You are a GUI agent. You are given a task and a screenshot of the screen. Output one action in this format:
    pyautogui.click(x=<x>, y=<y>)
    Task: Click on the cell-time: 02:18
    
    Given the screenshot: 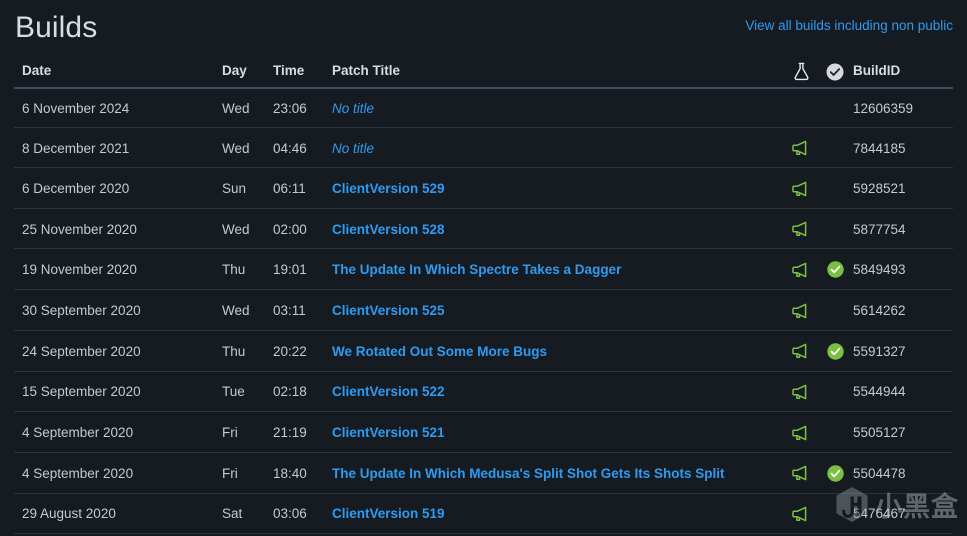 What is the action you would take?
    pyautogui.click(x=302, y=392)
    